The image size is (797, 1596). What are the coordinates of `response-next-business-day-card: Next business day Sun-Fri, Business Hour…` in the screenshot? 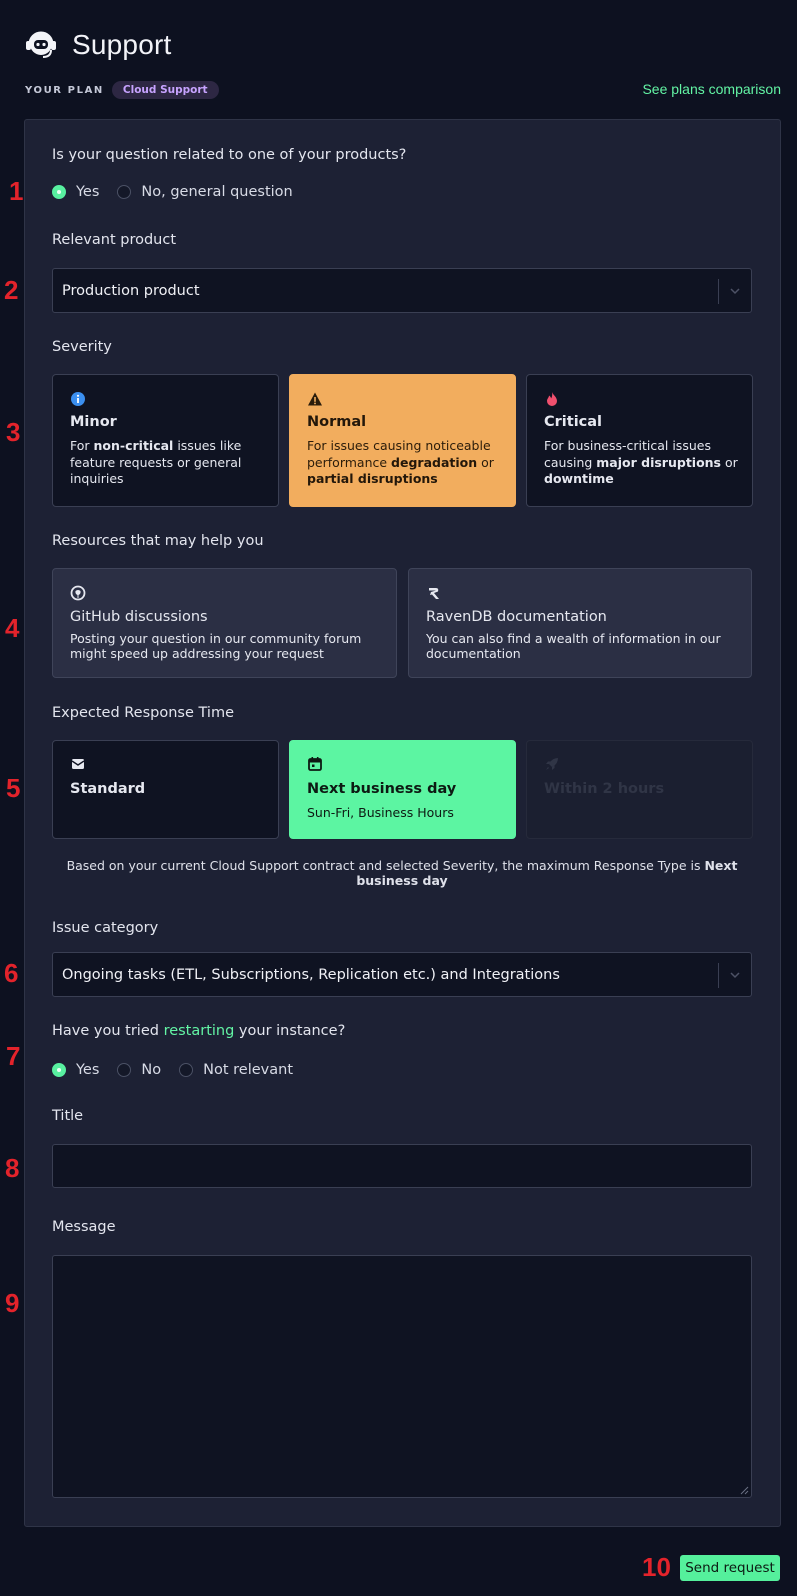 It's located at (402, 789).